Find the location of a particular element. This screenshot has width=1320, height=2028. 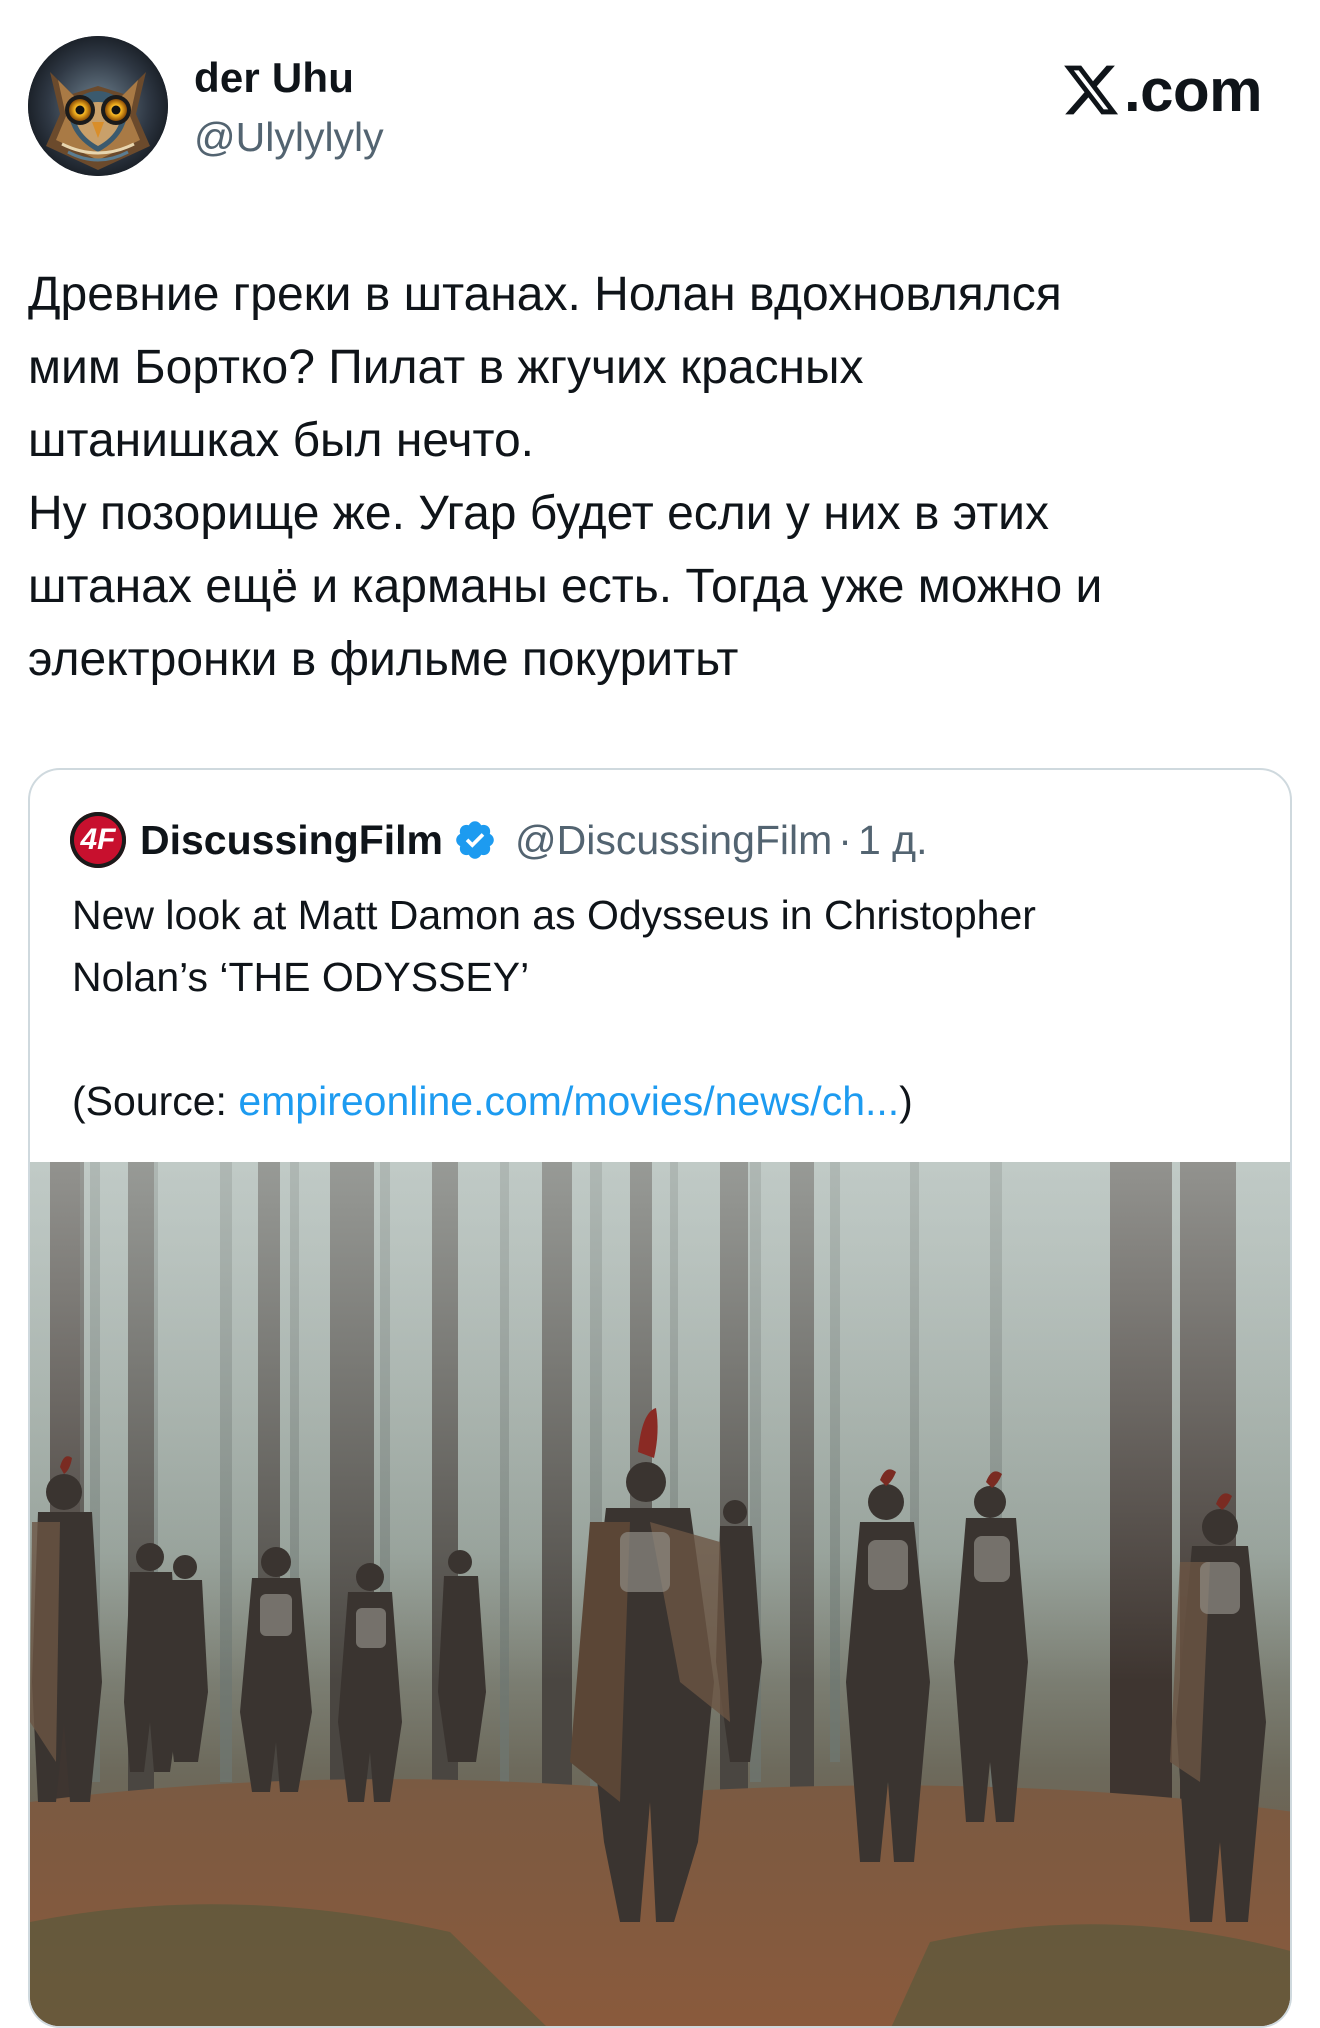

tweet-text-line: мим Бортко? Пилат в жгучих красных is located at coordinates (446, 367).